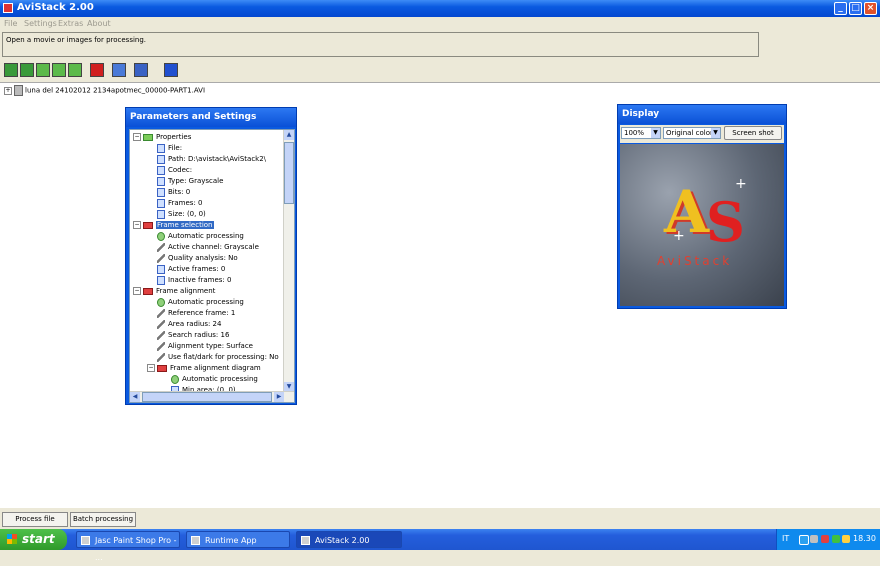 This screenshot has width=880, height=566. I want to click on tree-item: Path: D:\avistack\AviStack2\, so click(206, 159).